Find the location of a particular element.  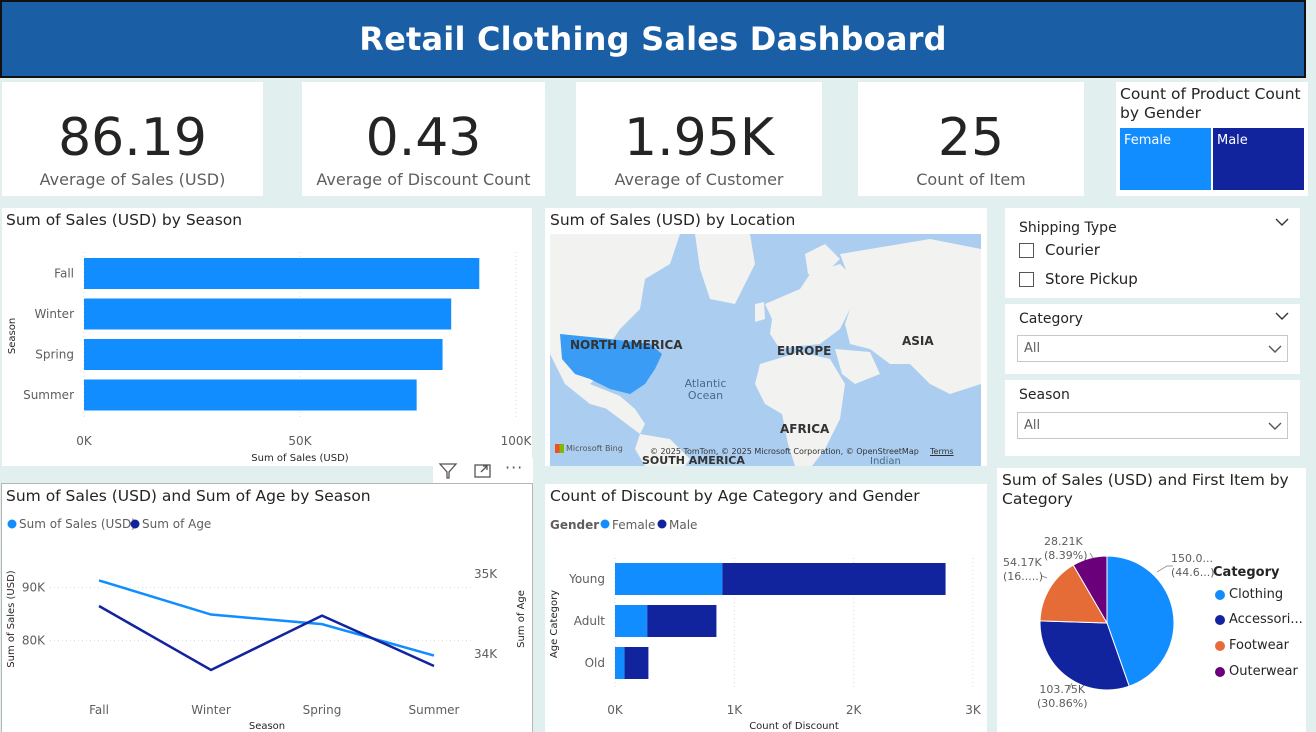

treemap-tile-label: Male is located at coordinates (1232, 140).